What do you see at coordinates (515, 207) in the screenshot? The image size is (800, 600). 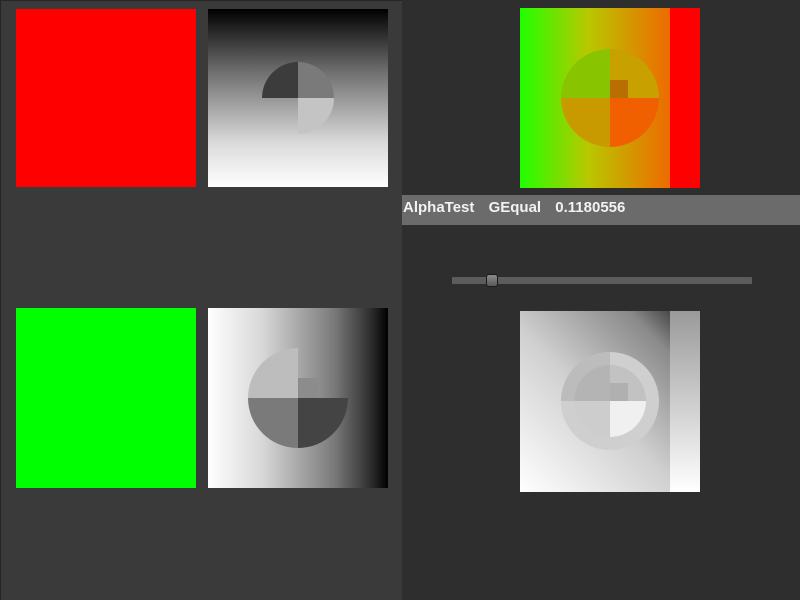 I see `compare-function-label: GEqual` at bounding box center [515, 207].